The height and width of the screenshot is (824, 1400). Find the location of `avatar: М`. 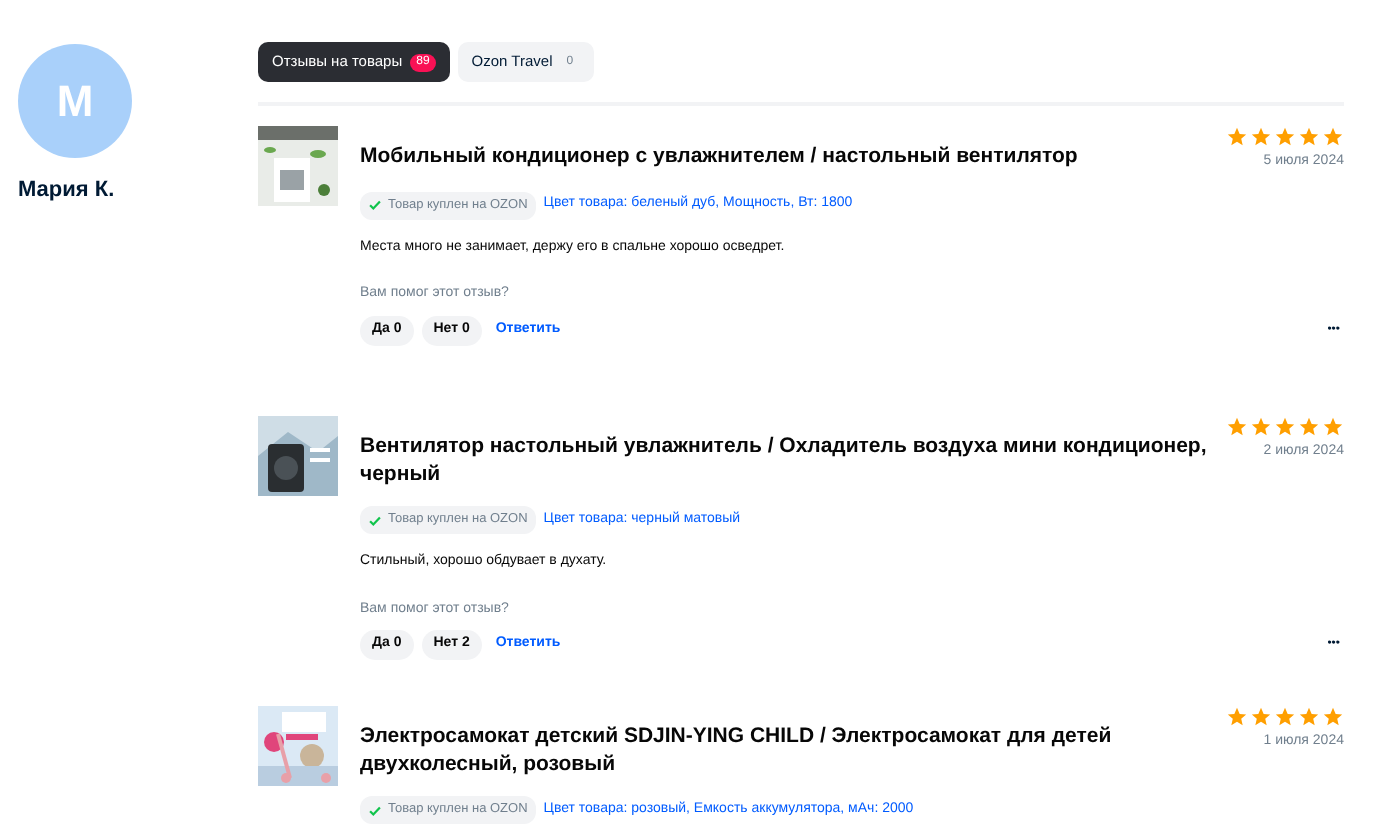

avatar: М is located at coordinates (75, 101).